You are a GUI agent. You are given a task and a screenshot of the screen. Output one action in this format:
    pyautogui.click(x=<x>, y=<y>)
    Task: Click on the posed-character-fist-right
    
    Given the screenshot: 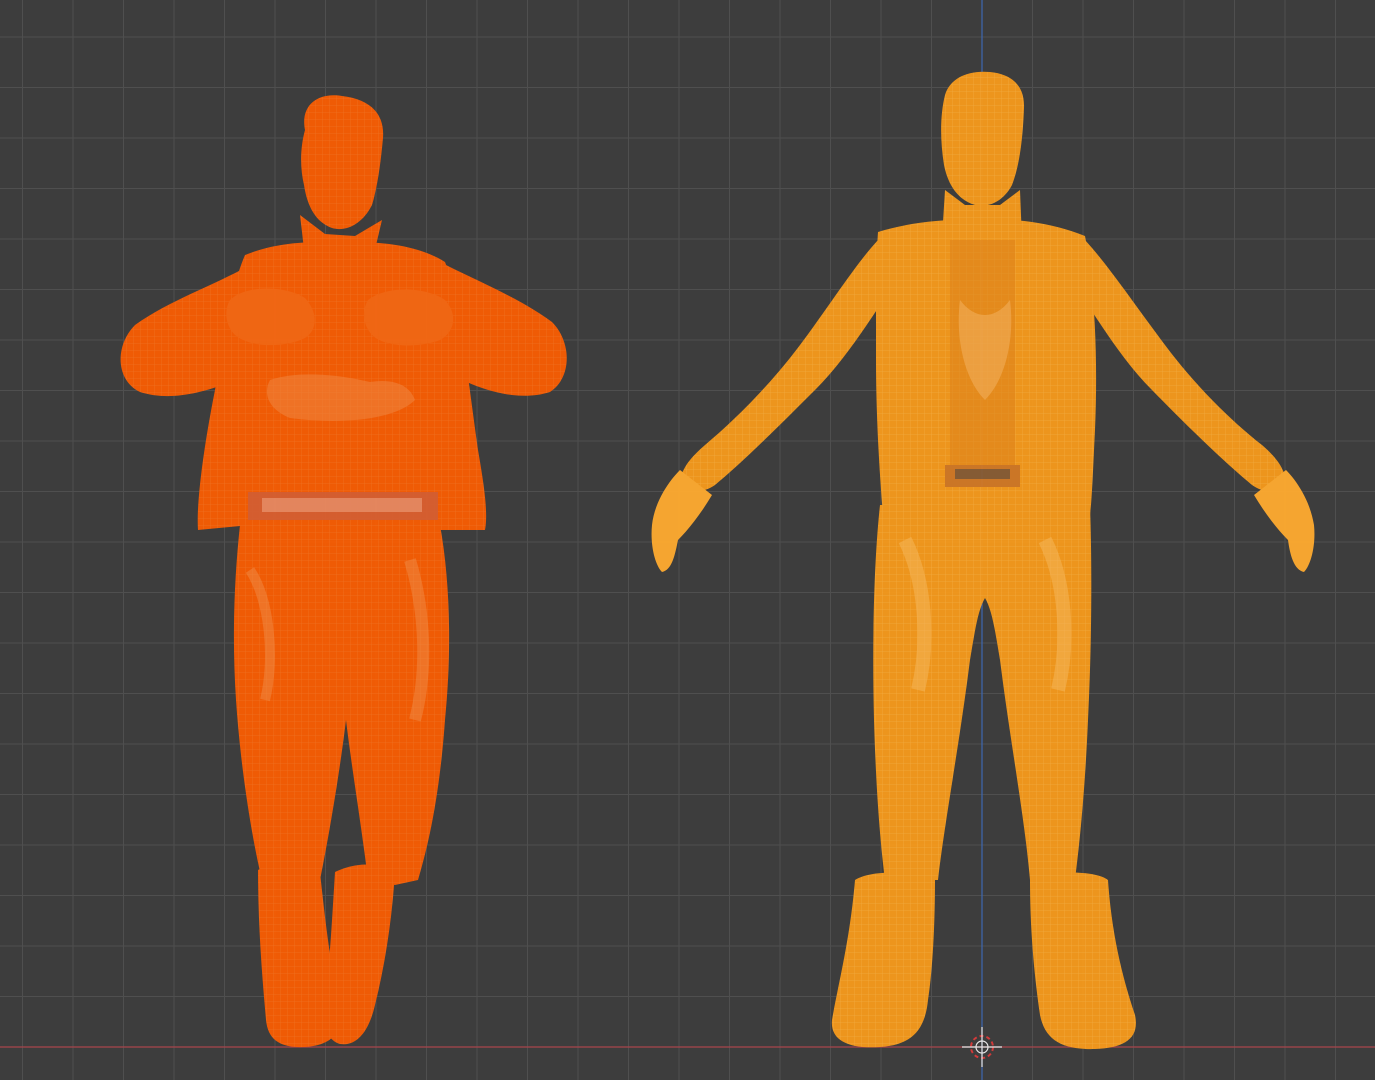 What is the action you would take?
    pyautogui.click(x=408, y=317)
    